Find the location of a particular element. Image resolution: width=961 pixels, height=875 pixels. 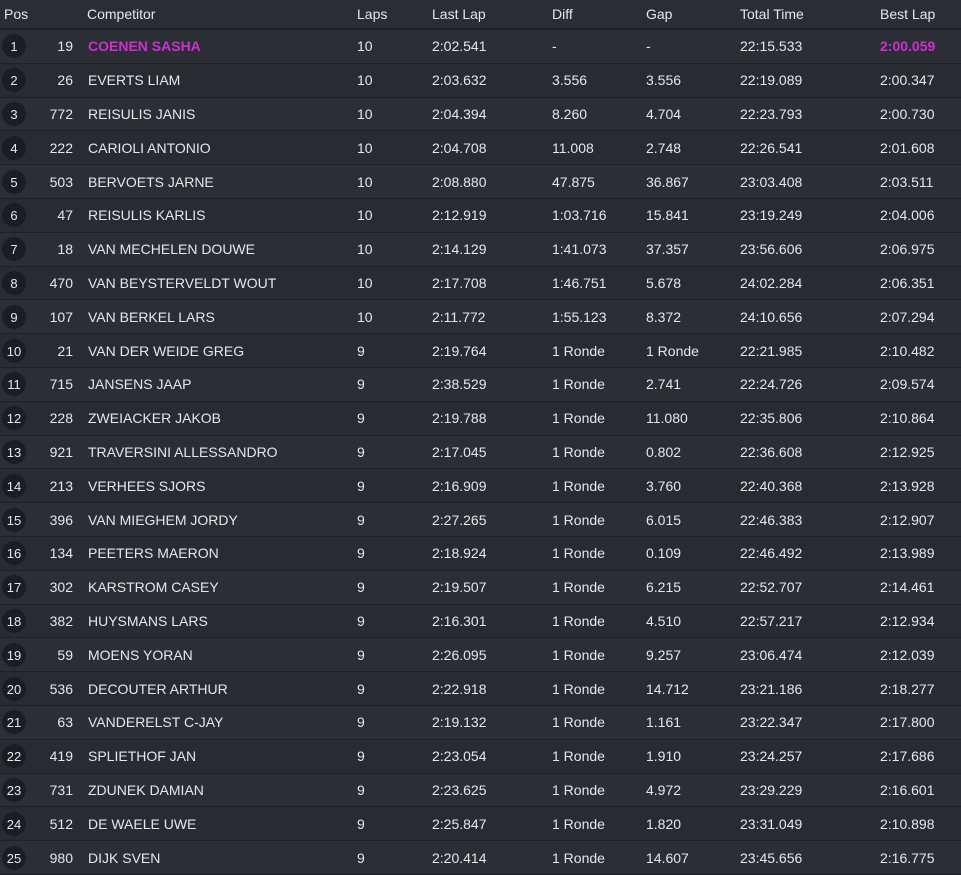

competitor-cell: VAN MECHELEN DOUWE is located at coordinates (222, 249).